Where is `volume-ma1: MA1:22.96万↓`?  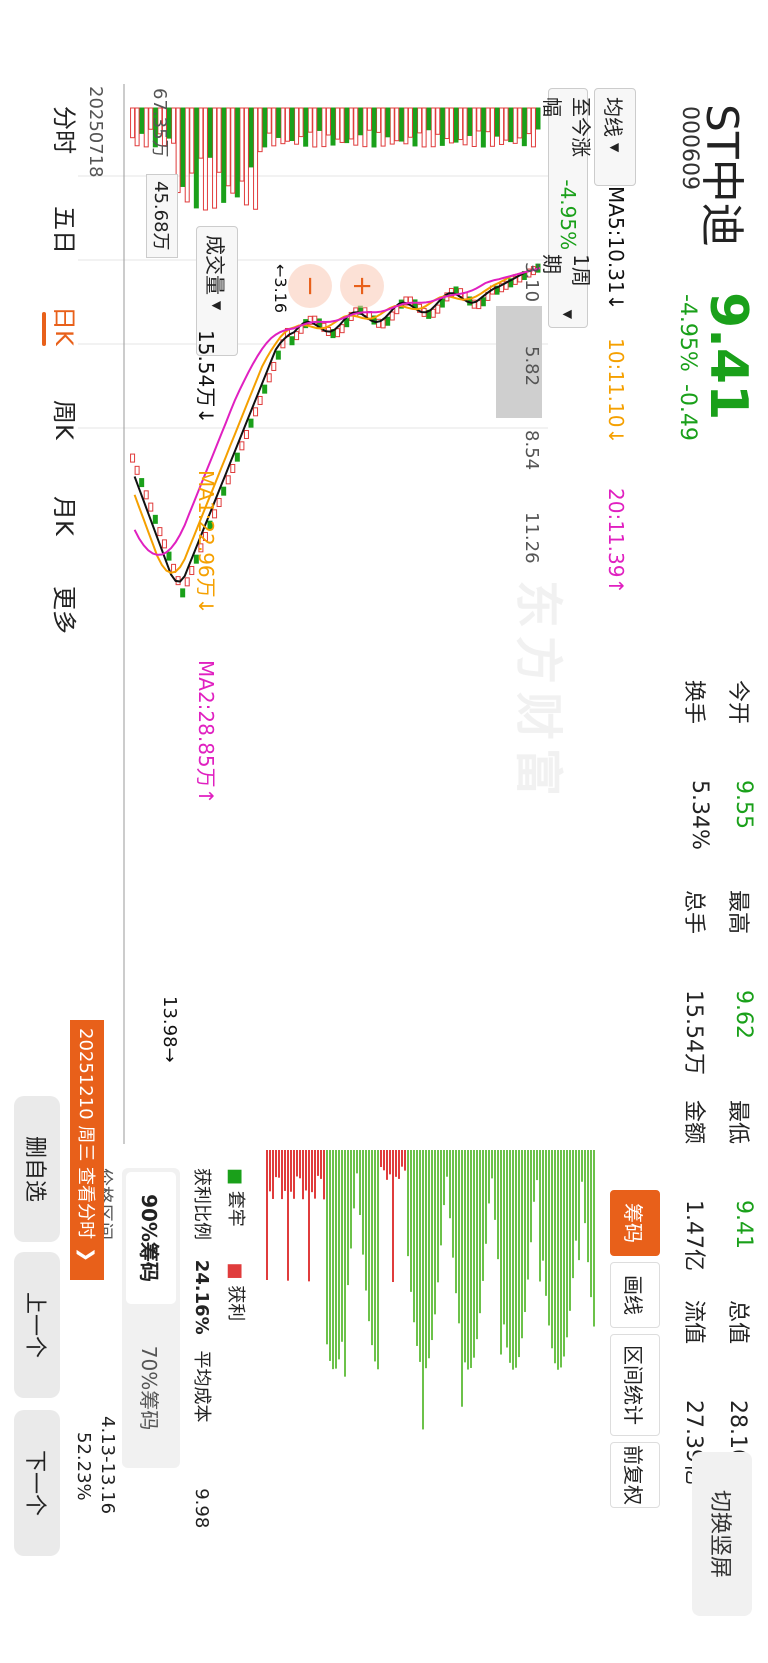 volume-ma1: MA1:22.96万↓ is located at coordinates (206, 542).